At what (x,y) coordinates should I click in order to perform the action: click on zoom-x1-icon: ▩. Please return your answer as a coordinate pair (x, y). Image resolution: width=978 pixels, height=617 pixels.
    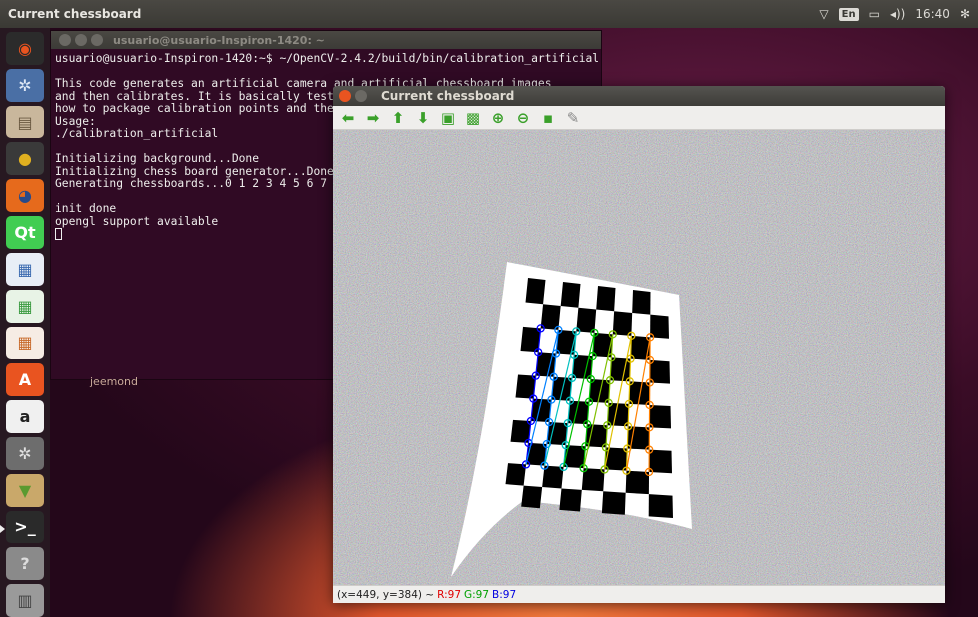
    Looking at the image, I should click on (473, 118).